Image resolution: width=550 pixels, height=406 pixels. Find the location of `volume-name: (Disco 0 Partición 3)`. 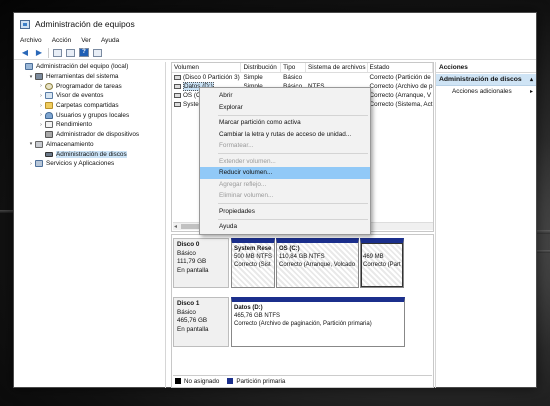

volume-name: (Disco 0 Partición 3) is located at coordinates (211, 77).